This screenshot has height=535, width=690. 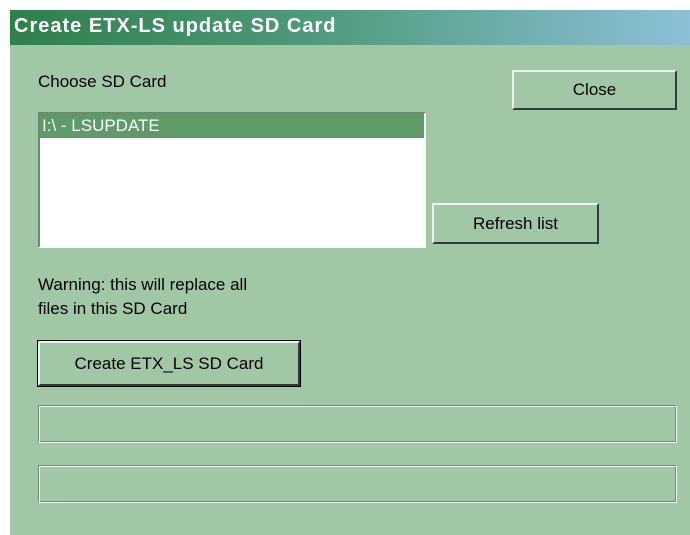 I want to click on warning-text-line1: Warning: this will replace all, so click(x=143, y=284).